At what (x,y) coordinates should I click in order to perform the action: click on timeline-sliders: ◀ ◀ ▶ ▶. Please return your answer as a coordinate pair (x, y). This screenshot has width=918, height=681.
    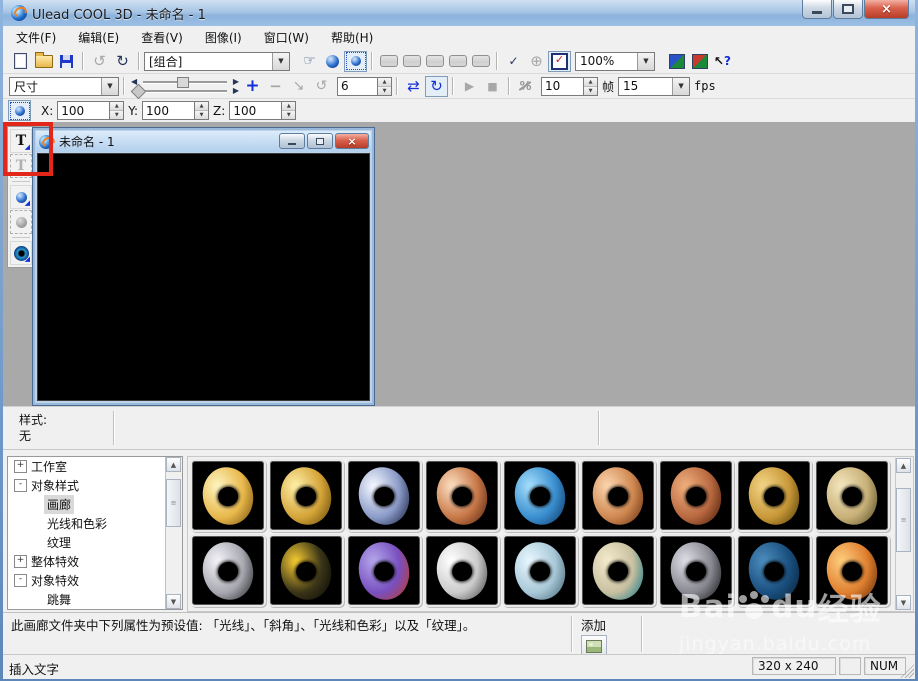
    Looking at the image, I should click on (184, 88).